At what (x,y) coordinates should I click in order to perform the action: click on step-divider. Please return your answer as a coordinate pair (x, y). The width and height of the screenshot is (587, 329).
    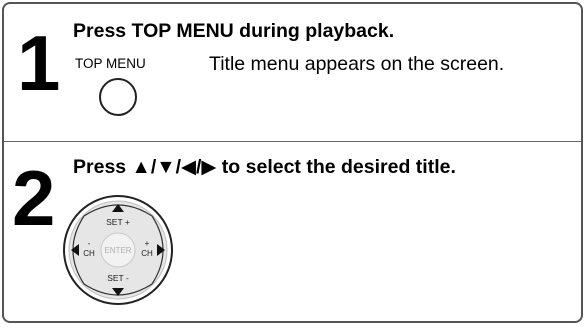
    Looking at the image, I should click on (292, 141).